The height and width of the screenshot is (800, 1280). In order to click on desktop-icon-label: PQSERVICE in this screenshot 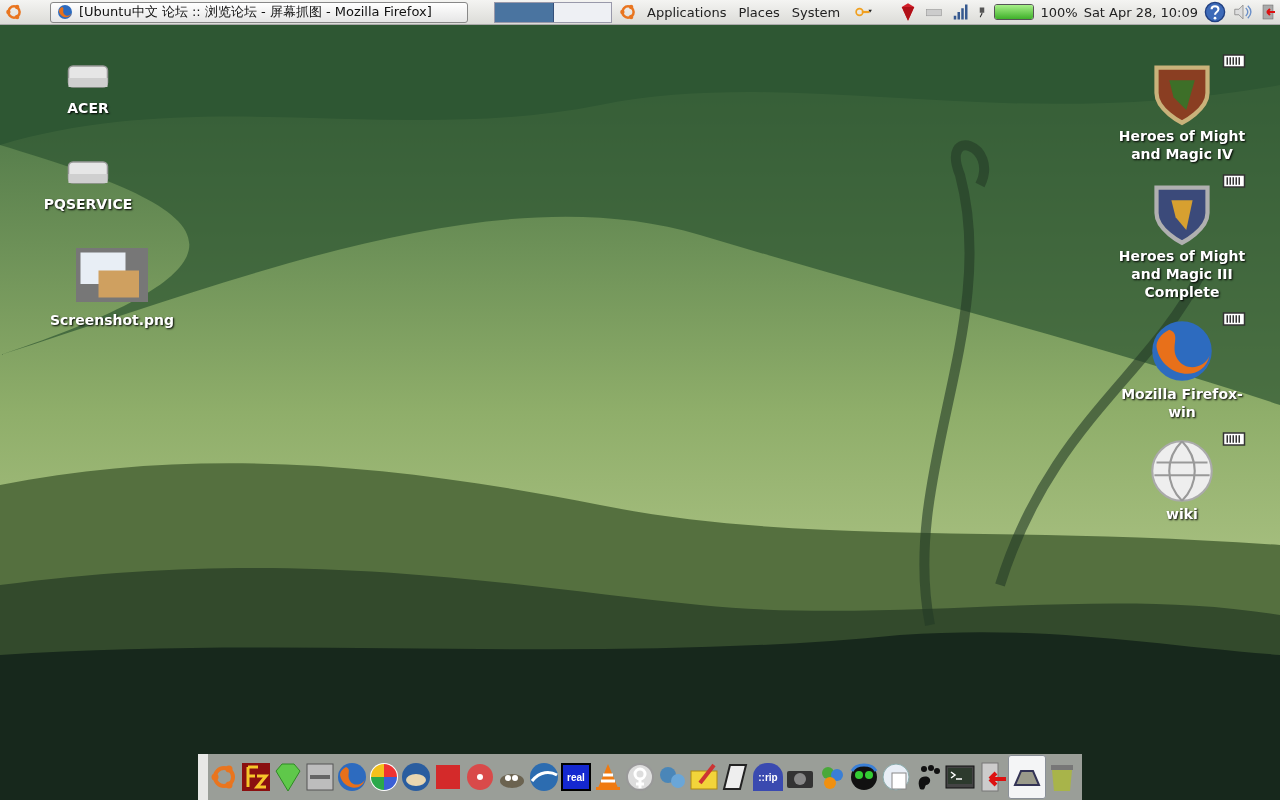, I will do `click(88, 204)`.